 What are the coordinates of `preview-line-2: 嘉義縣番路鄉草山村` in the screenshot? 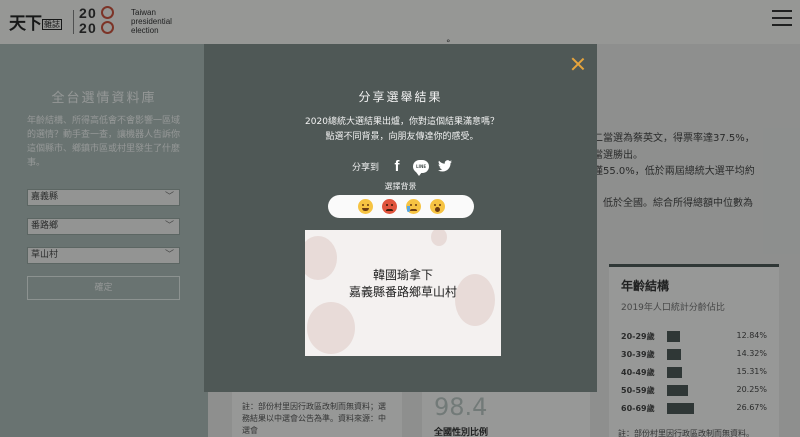 It's located at (402, 292).